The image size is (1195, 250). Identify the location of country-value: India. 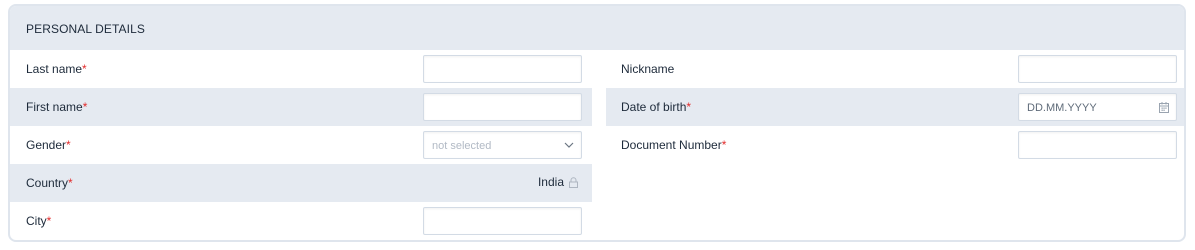
(558, 182).